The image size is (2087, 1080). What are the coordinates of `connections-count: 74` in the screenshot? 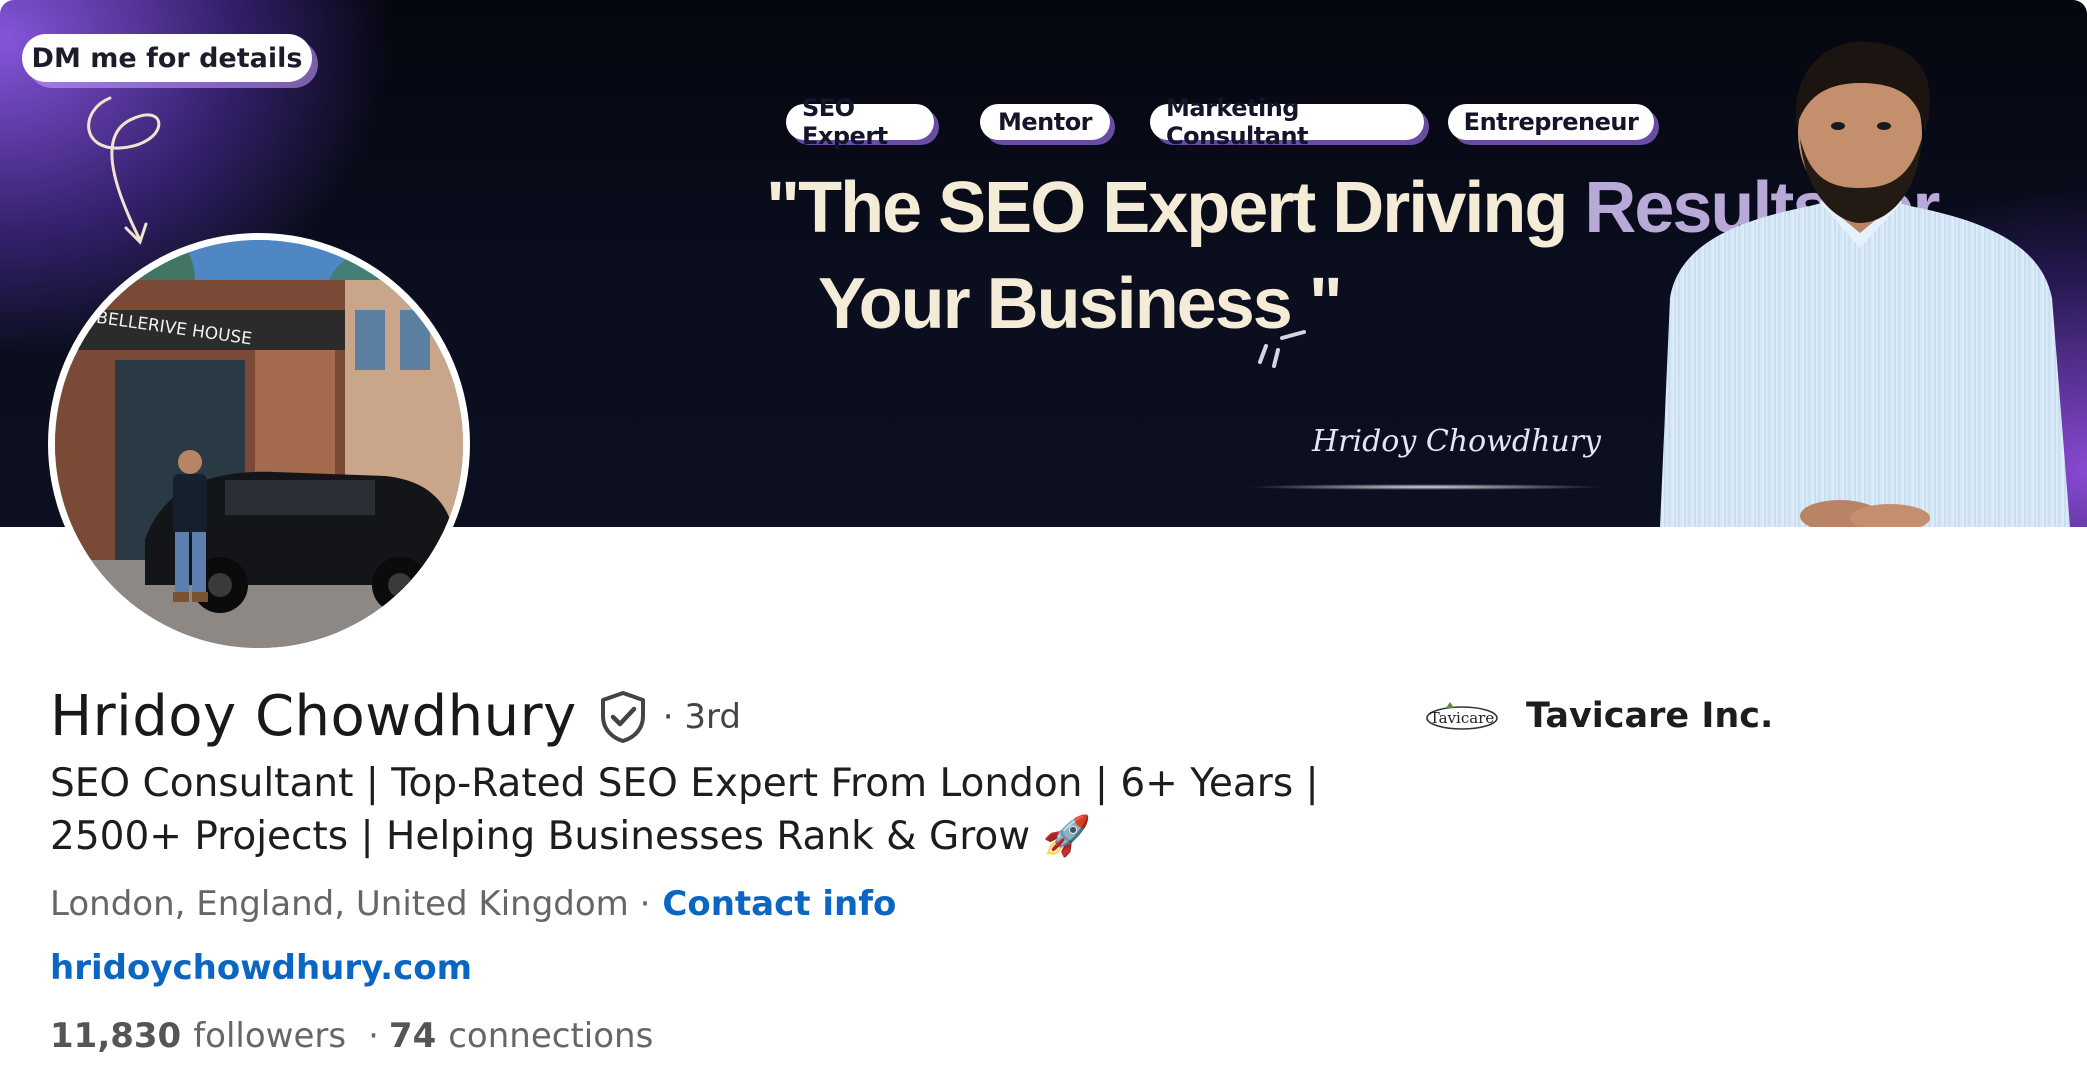 It's located at (412, 1036).